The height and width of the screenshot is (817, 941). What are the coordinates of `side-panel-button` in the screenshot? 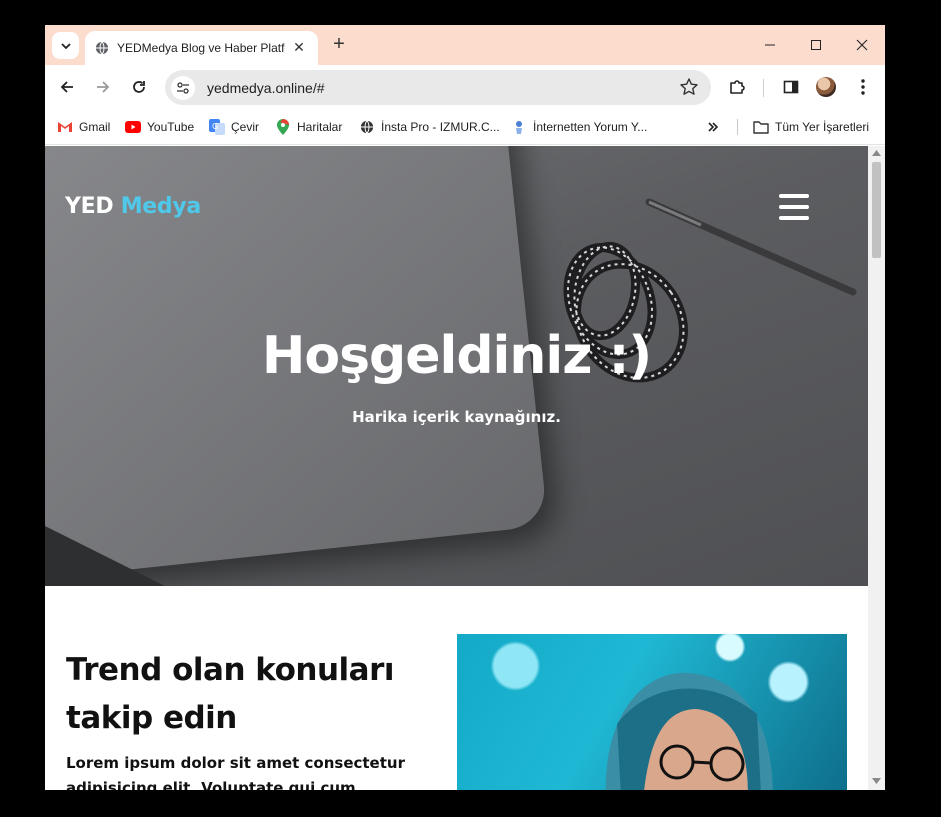 It's located at (791, 87).